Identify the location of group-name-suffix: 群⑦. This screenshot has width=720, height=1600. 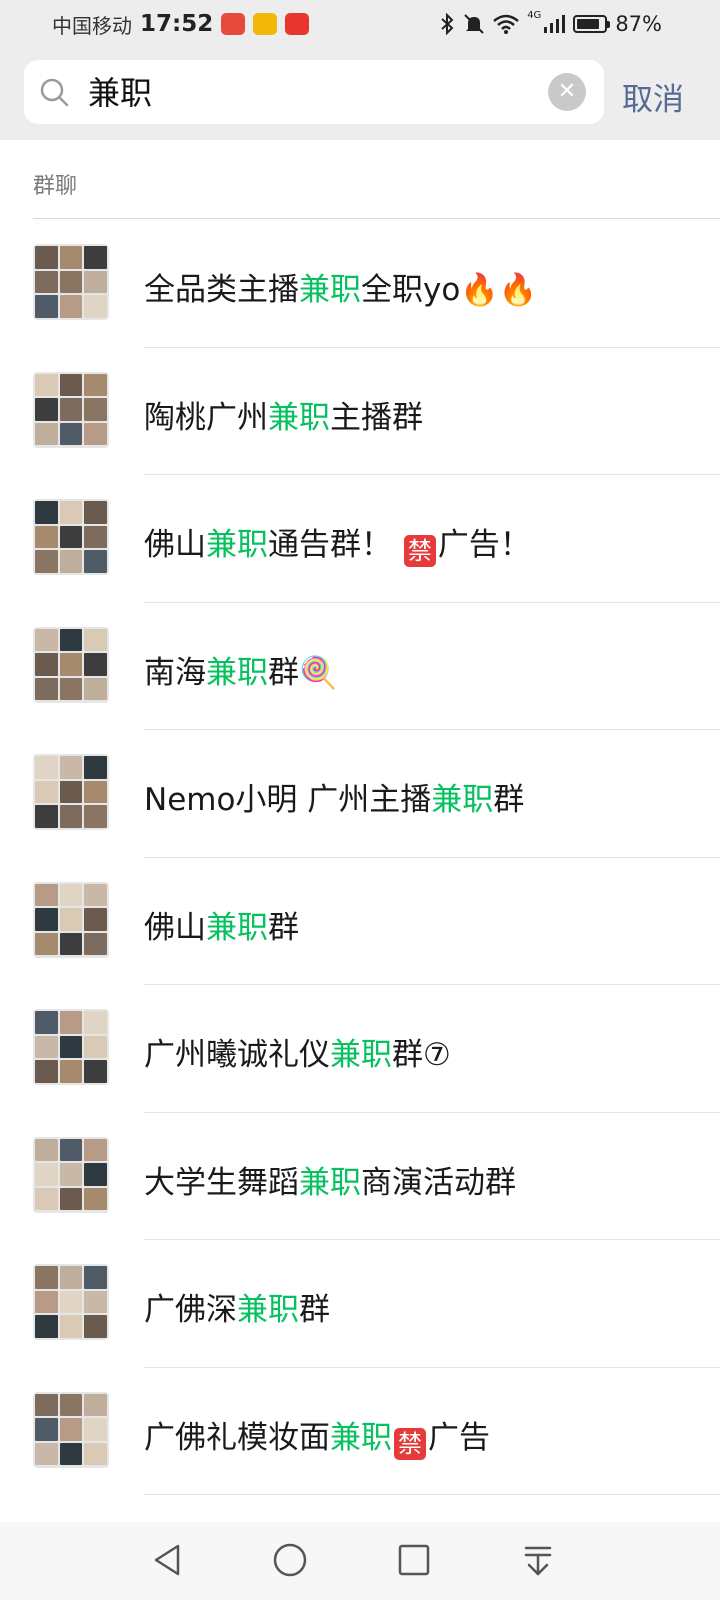
(421, 1055).